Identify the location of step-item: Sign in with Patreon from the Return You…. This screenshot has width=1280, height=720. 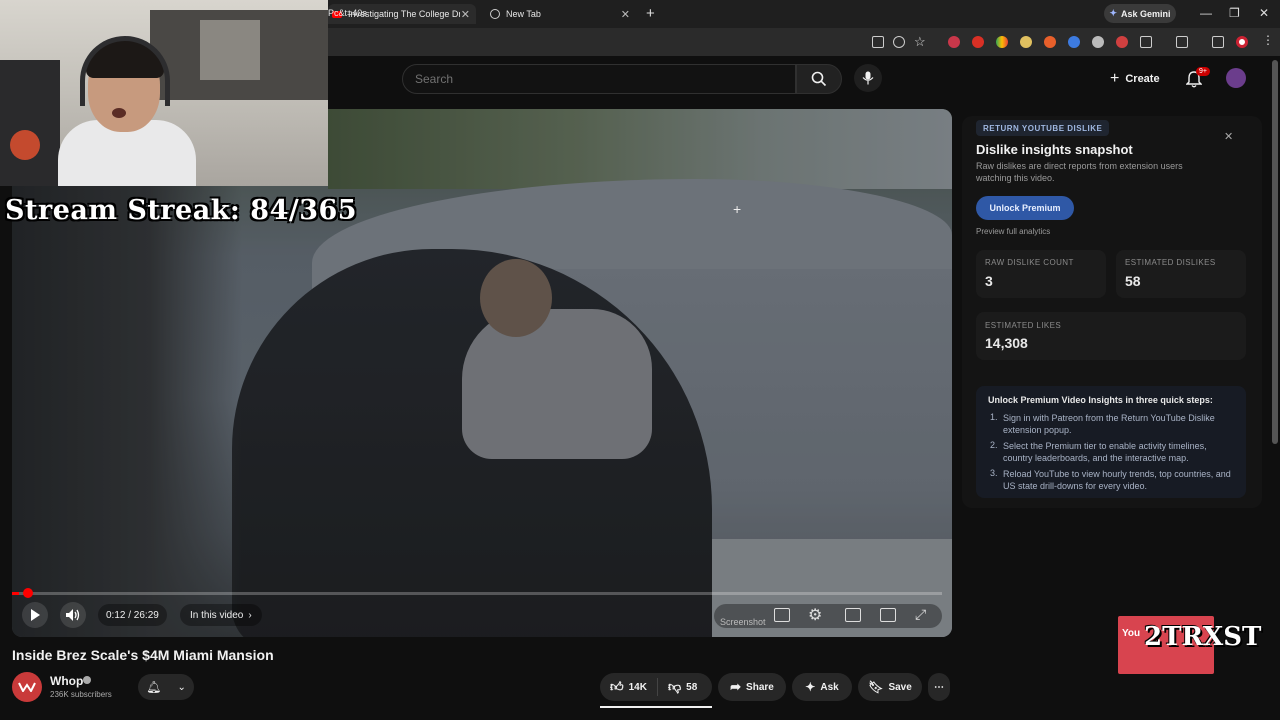
(1109, 424).